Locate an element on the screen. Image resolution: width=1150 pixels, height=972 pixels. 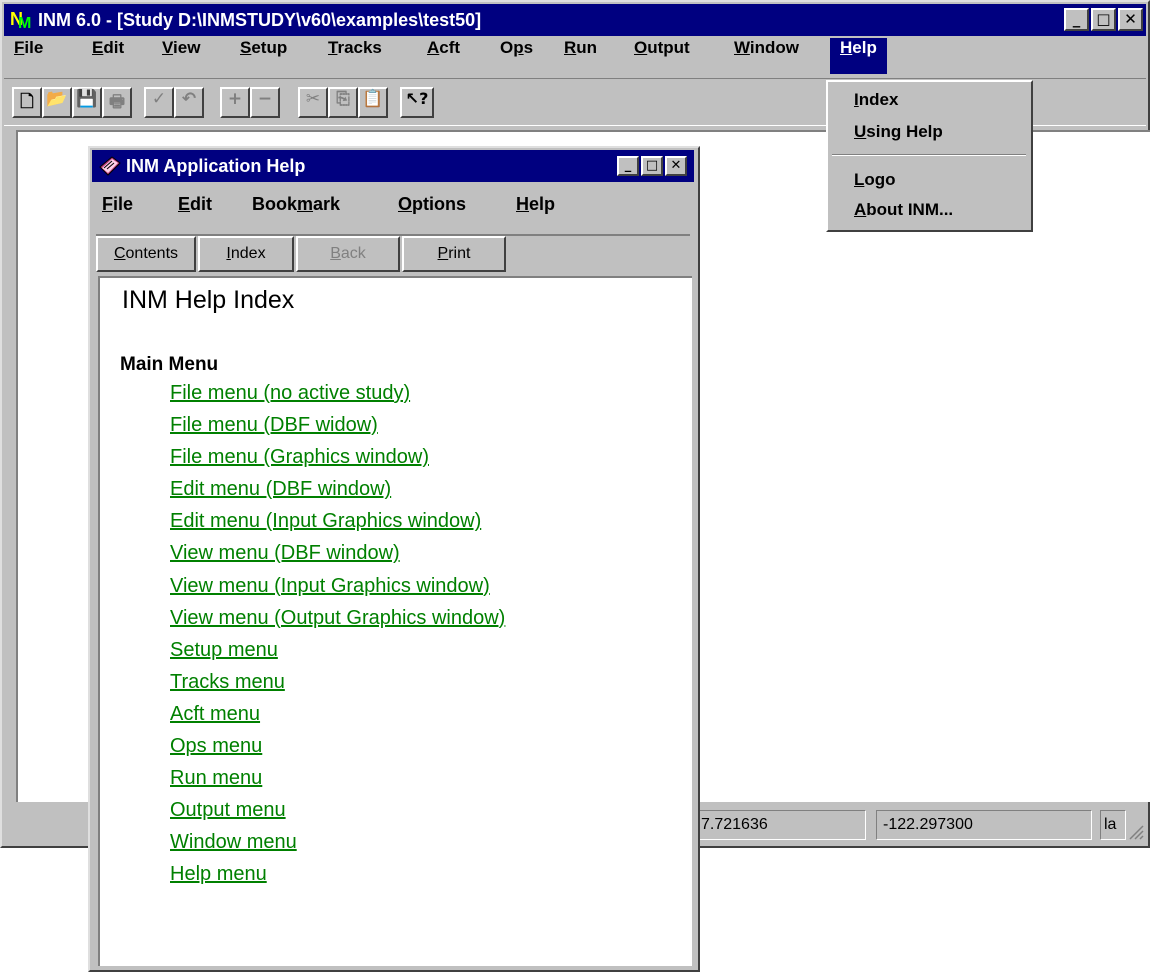
help-link-output-menu: Output menu is located at coordinates (337, 815).